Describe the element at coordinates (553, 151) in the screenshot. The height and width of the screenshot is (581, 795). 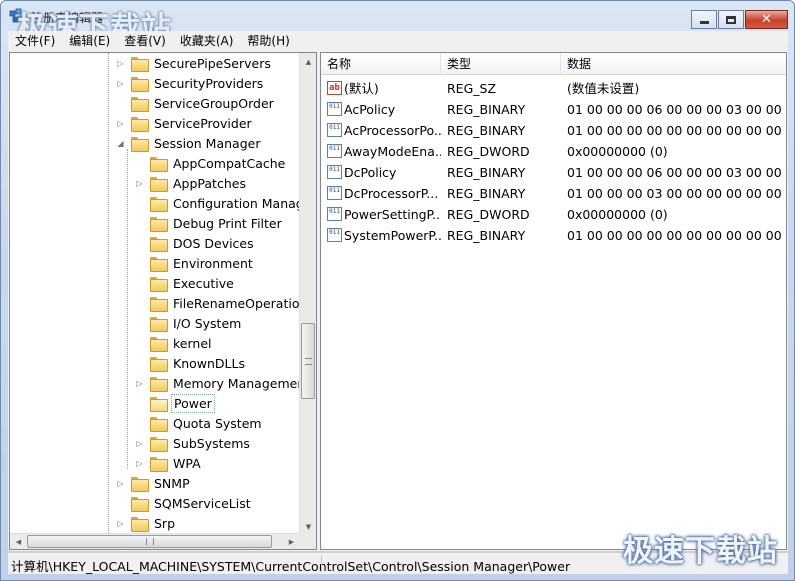
I see `value-row: 011 AwayModeEna... REG_DWORD 0x00000000 (0)` at that location.